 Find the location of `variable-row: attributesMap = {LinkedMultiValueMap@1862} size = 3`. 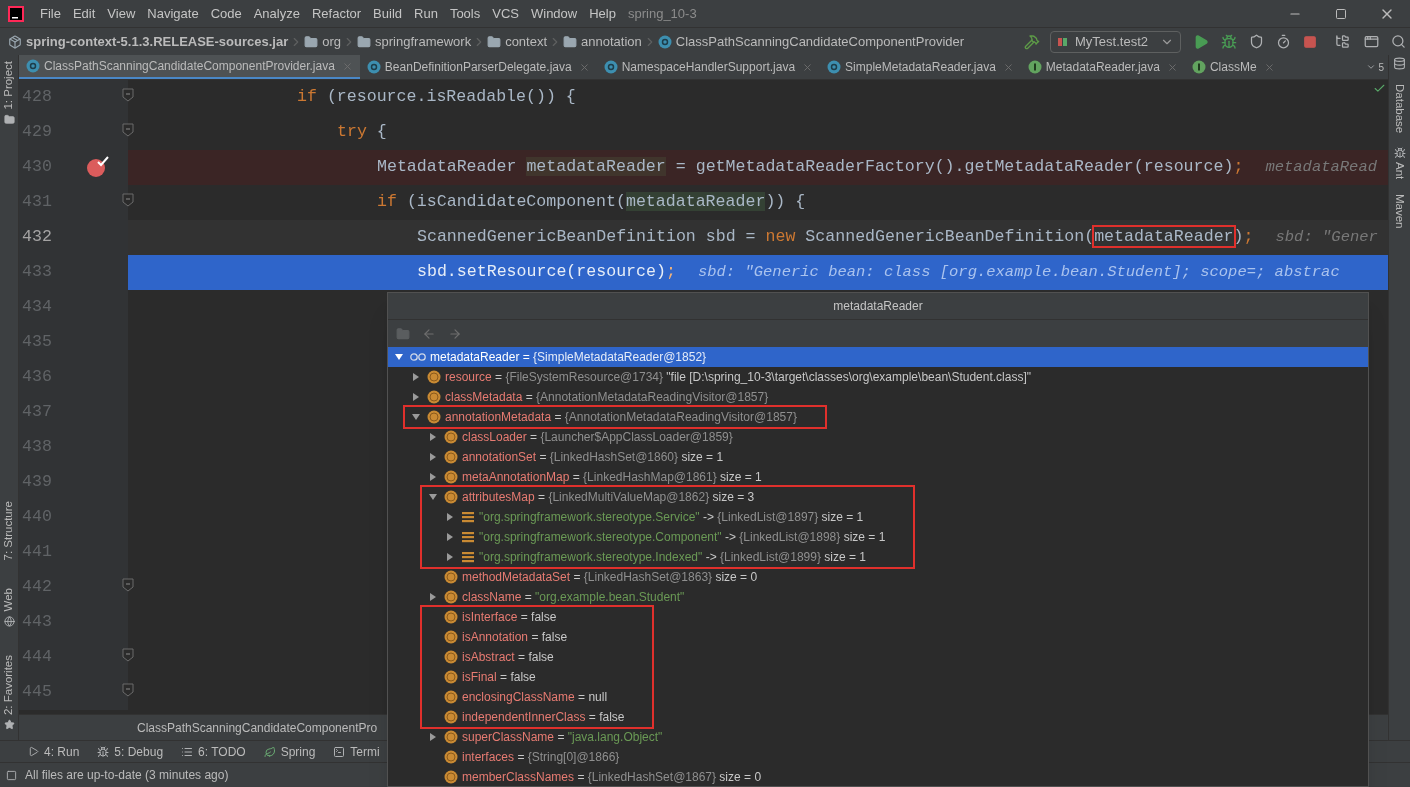

variable-row: attributesMap = {LinkedMultiValueMap@1862} size = 3 is located at coordinates (668, 496).